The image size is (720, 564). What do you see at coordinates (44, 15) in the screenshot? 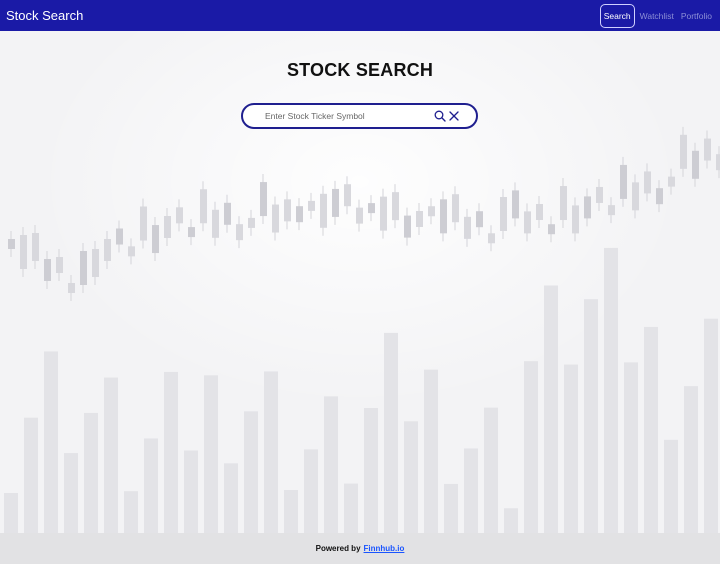
I see `brand-title: Stock Search` at bounding box center [44, 15].